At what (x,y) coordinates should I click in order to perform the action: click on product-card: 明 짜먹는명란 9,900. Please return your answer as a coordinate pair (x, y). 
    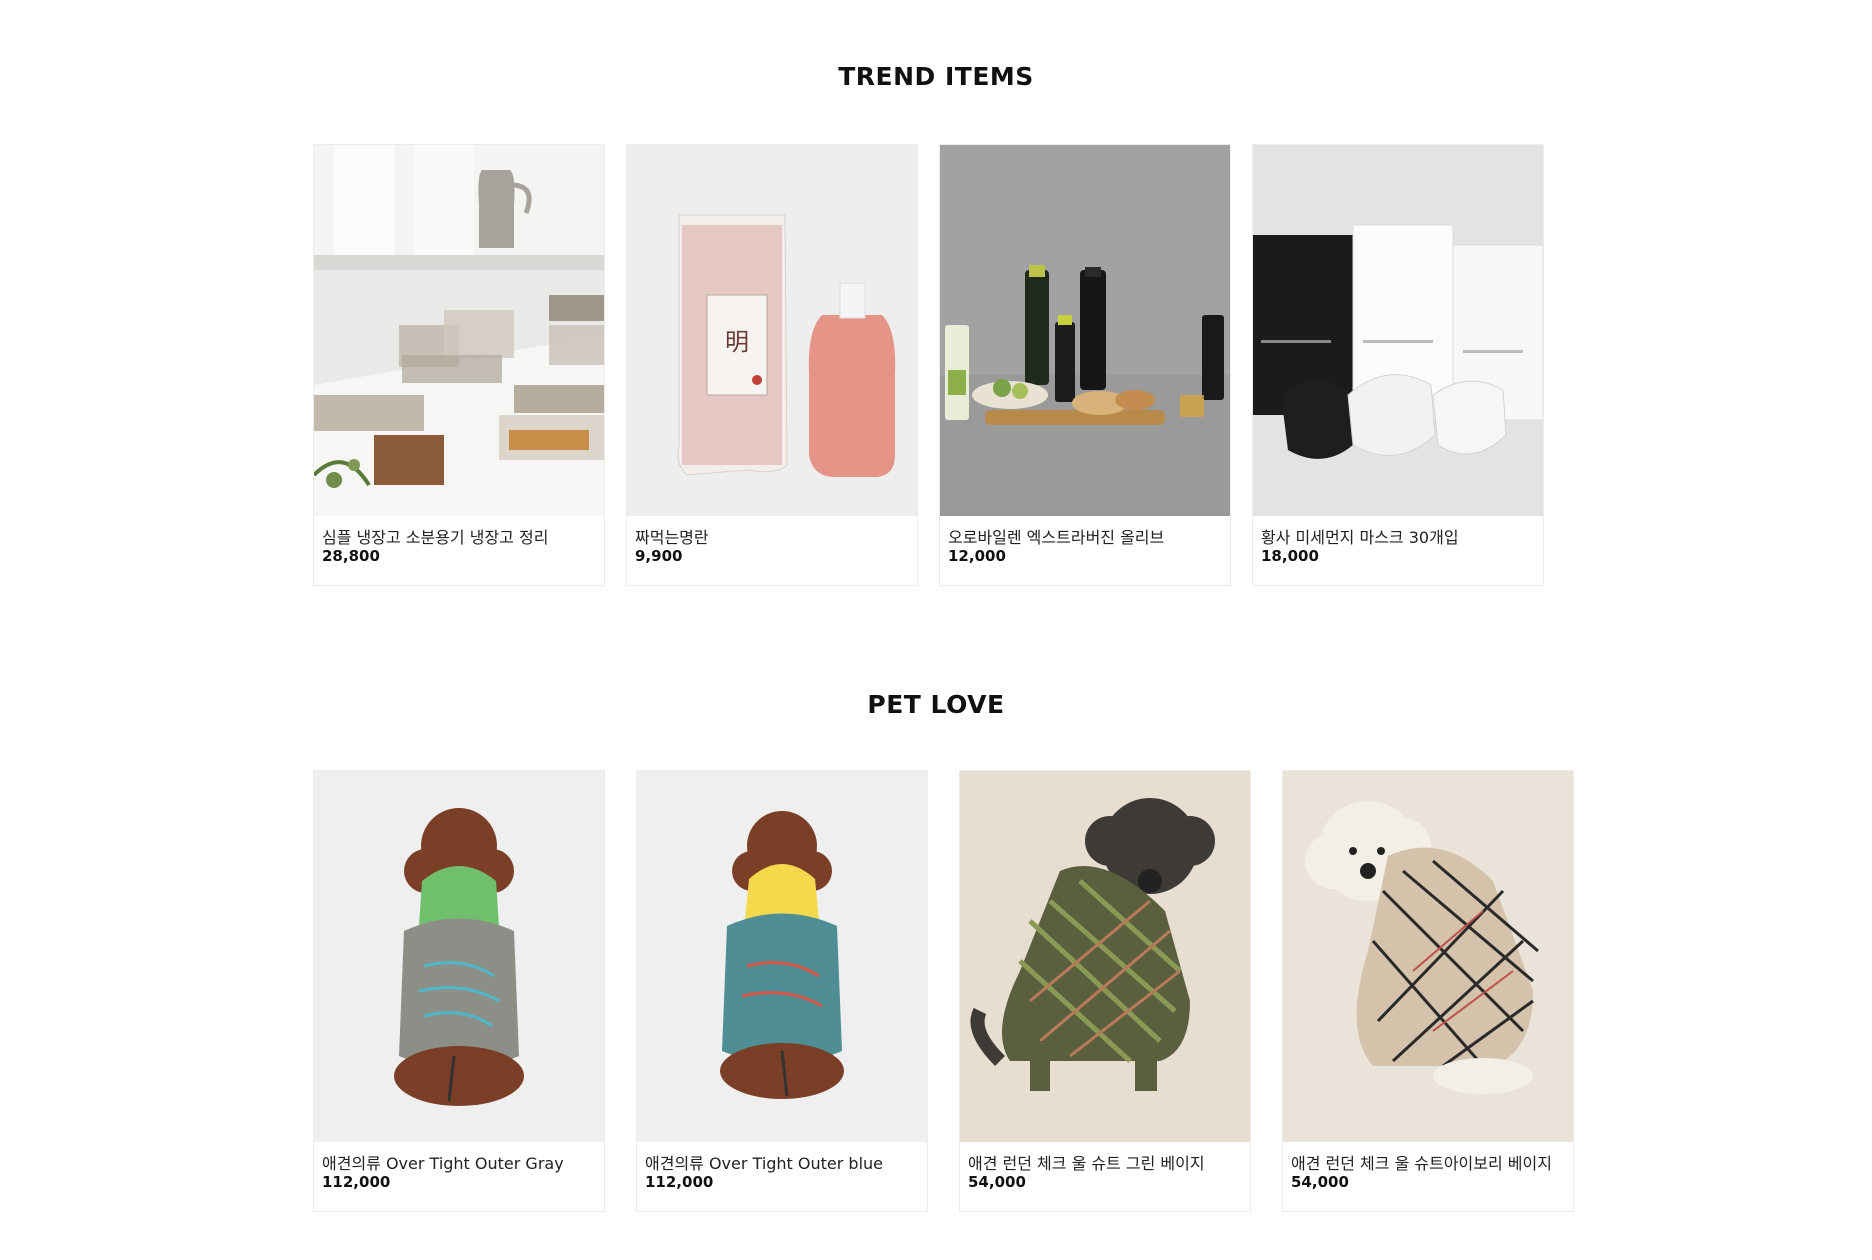
    Looking at the image, I should click on (772, 365).